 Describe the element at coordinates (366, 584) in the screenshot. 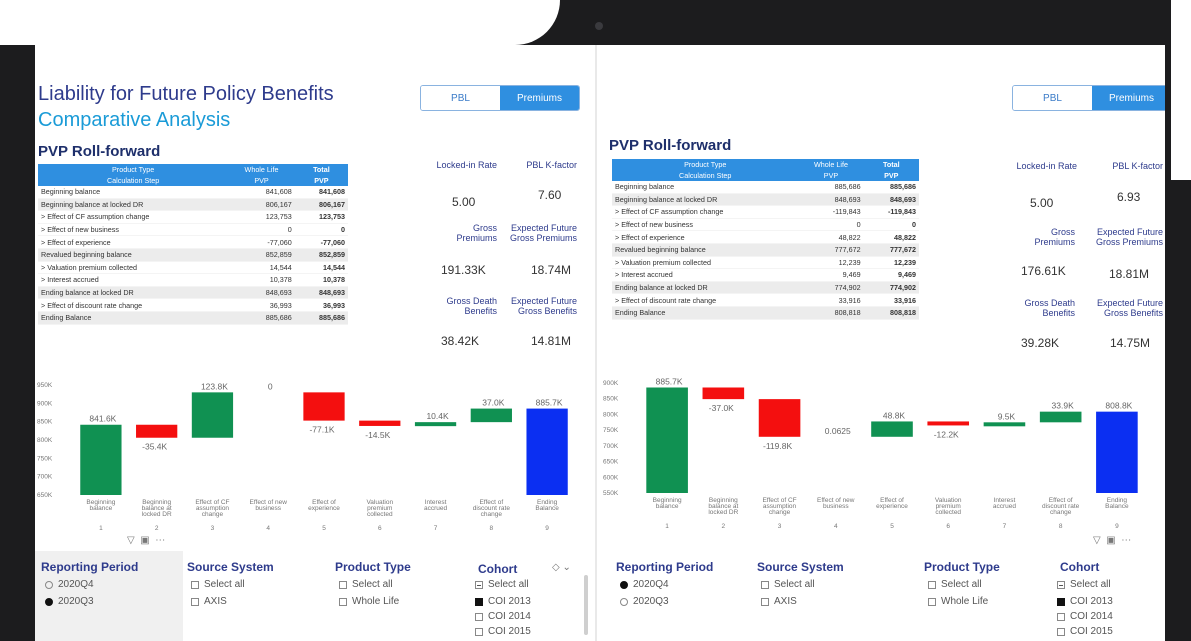

I see `product-select-all: Select all` at that location.